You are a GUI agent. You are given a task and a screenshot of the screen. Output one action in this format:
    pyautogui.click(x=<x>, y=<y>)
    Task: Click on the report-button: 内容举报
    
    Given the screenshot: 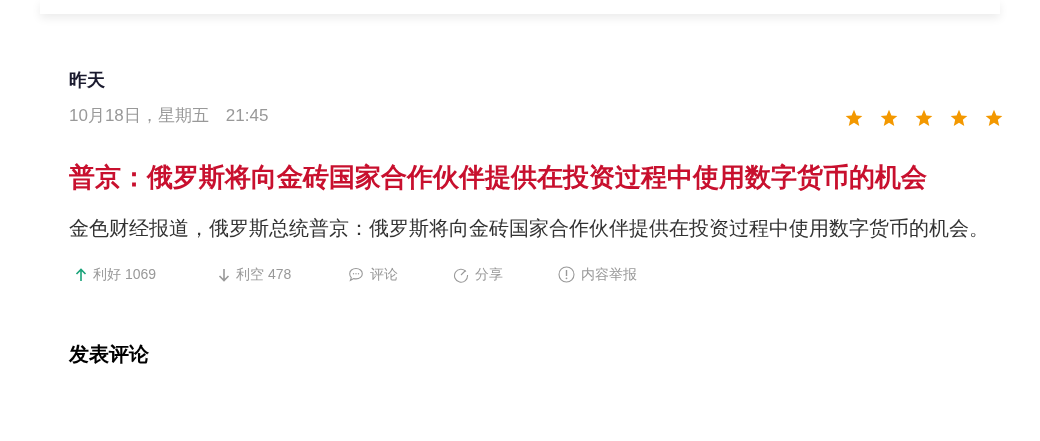 What is the action you would take?
    pyautogui.click(x=618, y=274)
    